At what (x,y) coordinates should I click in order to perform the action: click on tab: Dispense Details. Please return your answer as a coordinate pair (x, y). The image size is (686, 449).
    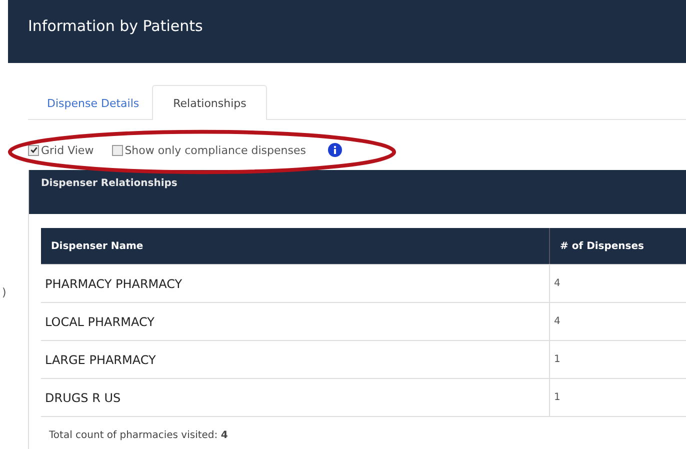
    Looking at the image, I should click on (93, 102).